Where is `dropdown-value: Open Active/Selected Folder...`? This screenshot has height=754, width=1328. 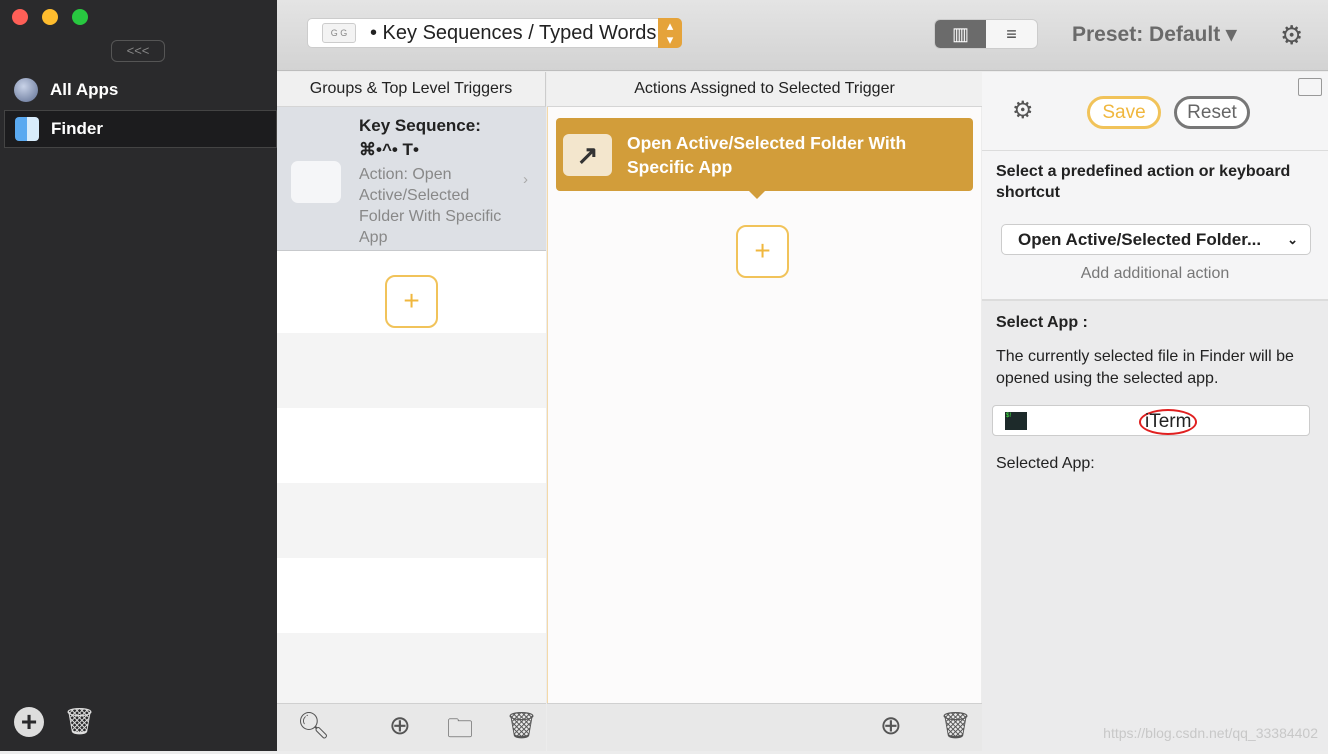
dropdown-value: Open Active/Selected Folder... is located at coordinates (1140, 239).